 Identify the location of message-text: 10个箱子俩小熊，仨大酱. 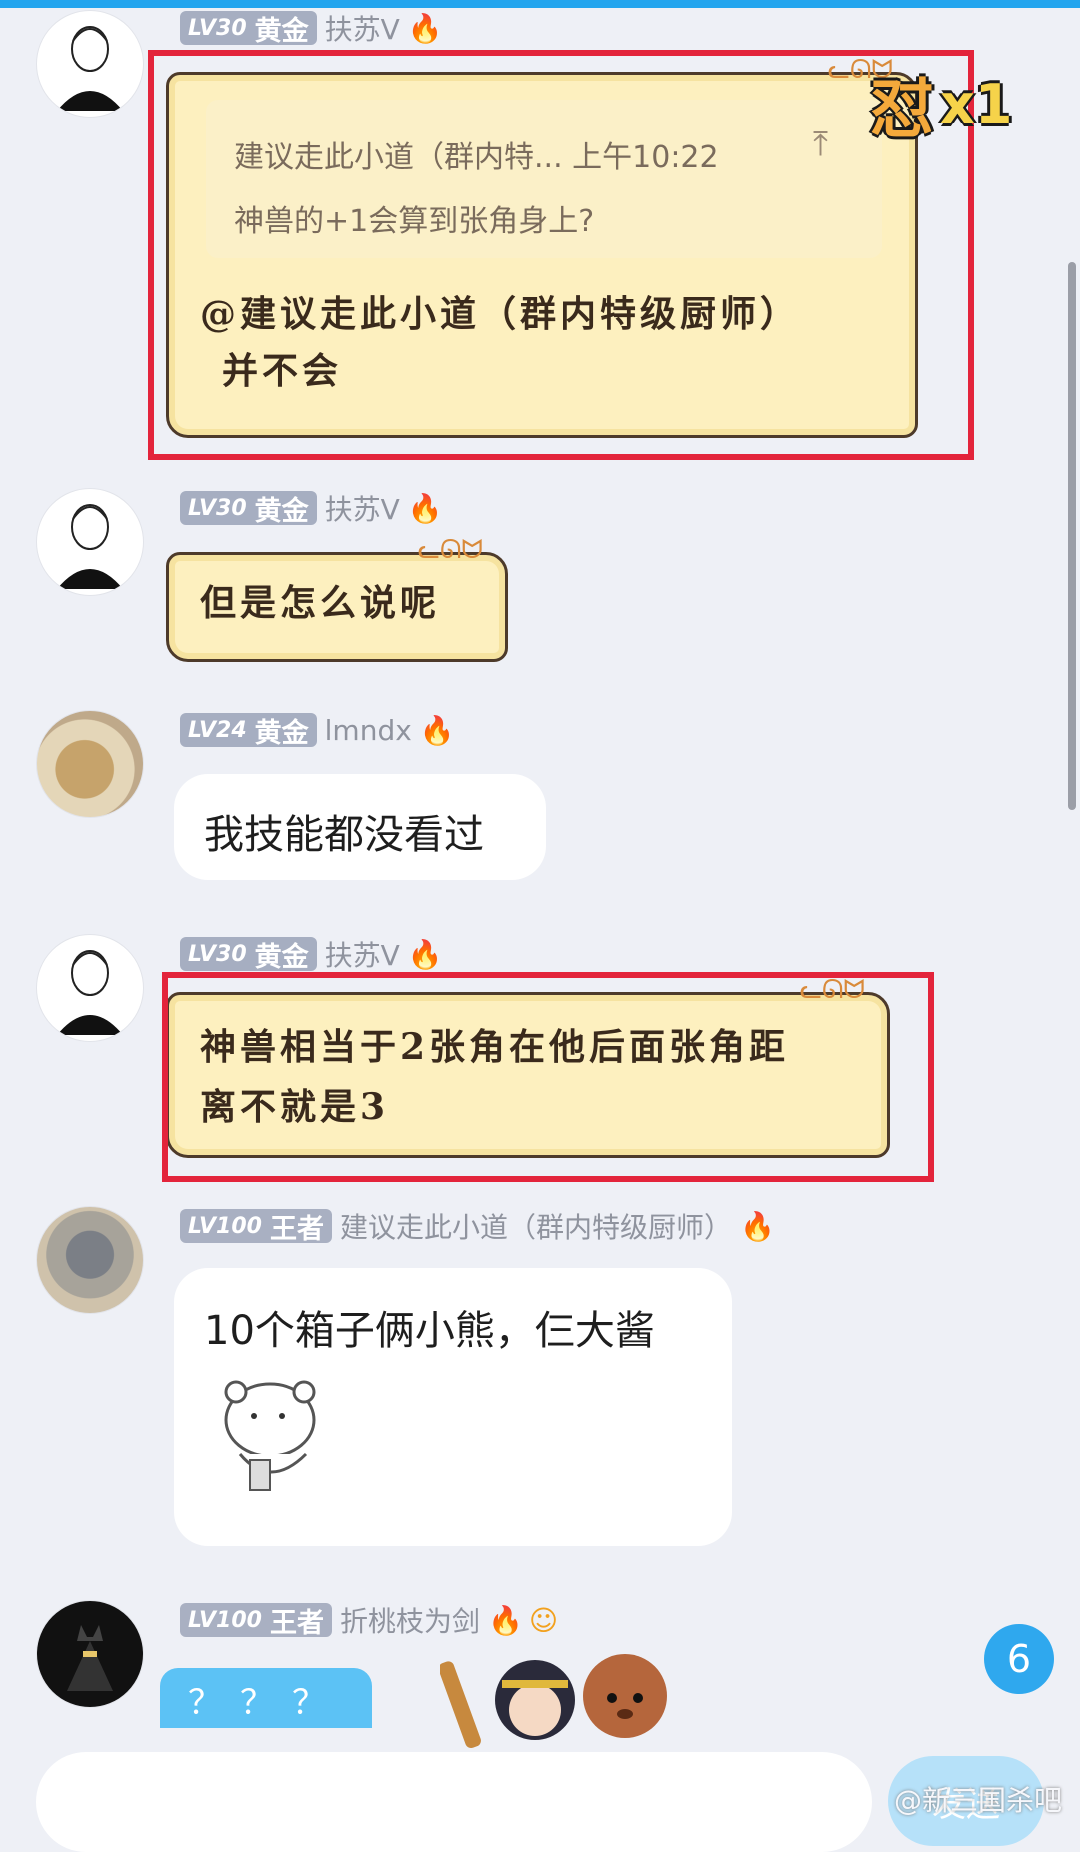
(429, 1331).